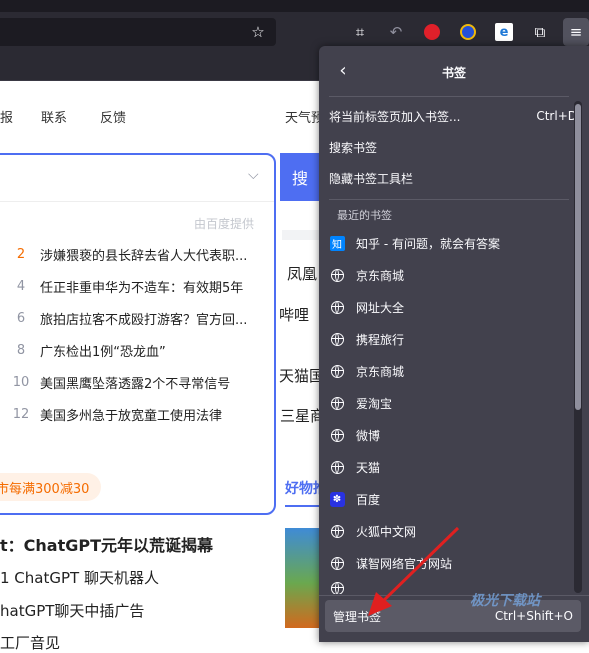 The width and height of the screenshot is (589, 653). I want to click on news-headline: t：ChatGPT元年以荒诞揭幕, so click(106, 544).